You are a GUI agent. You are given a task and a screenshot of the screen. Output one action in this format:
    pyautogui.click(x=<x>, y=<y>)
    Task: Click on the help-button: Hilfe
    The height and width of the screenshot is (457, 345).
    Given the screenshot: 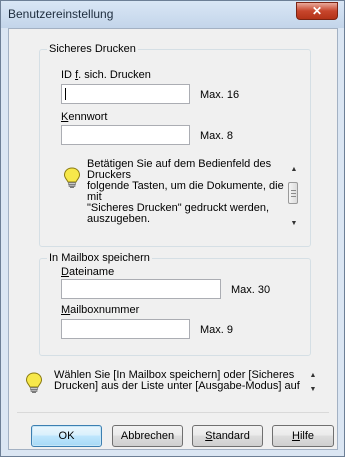 What is the action you would take?
    pyautogui.click(x=303, y=436)
    